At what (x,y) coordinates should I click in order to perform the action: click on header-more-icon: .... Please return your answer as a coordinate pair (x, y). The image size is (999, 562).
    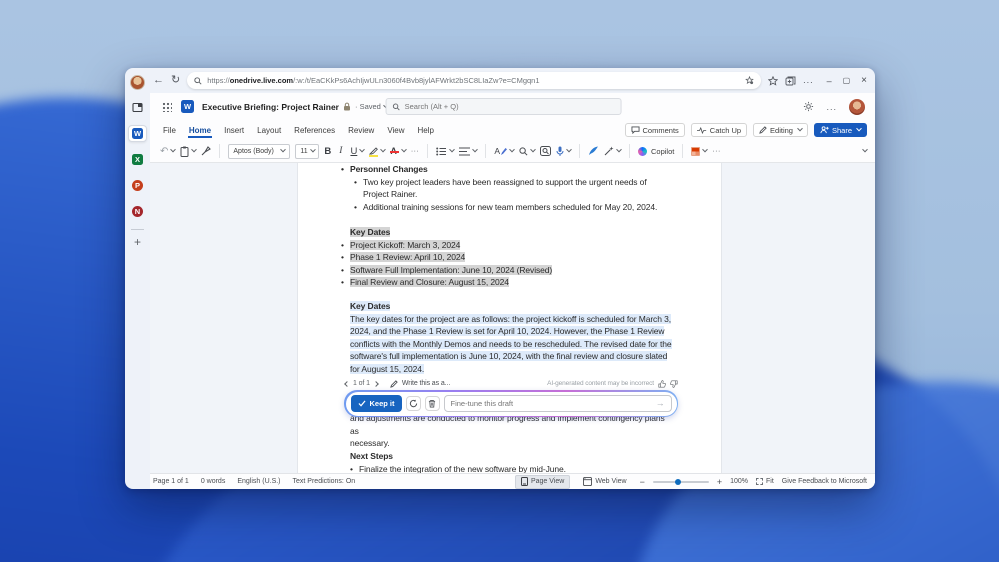
    Looking at the image, I should click on (831, 107).